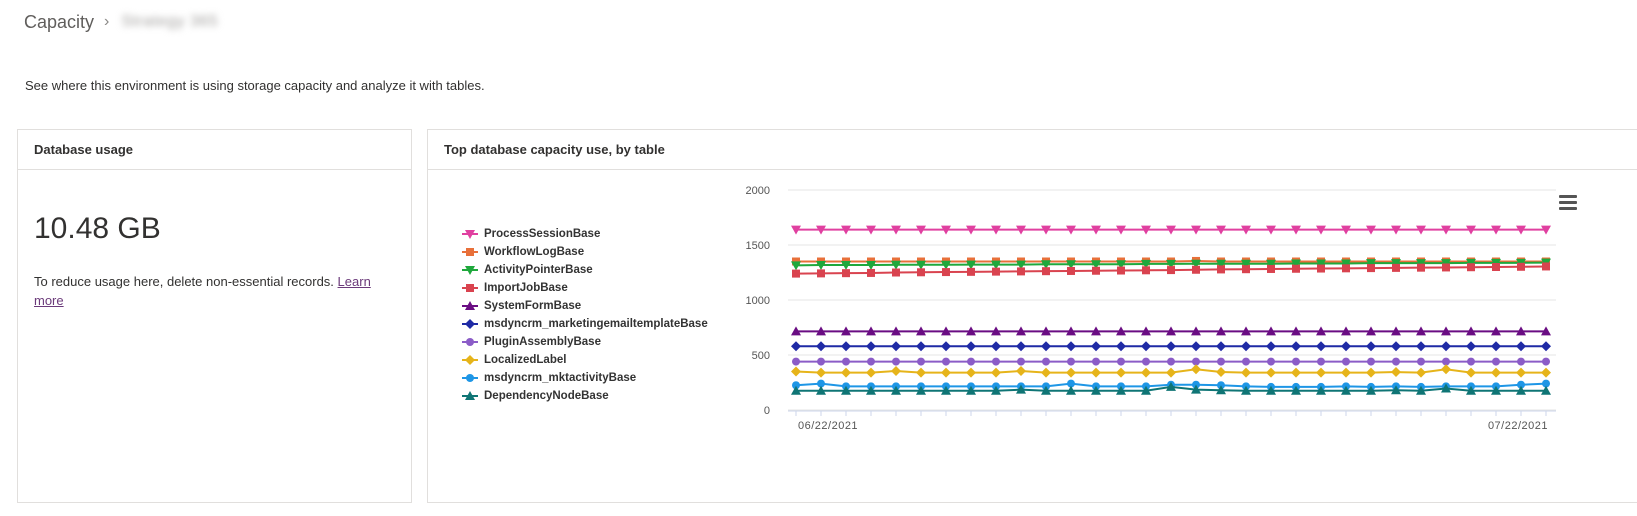 Image resolution: width=1637 pixels, height=516 pixels. Describe the element at coordinates (170, 21) in the screenshot. I see `breadcrumb-environment-name: Strategy 365` at that location.